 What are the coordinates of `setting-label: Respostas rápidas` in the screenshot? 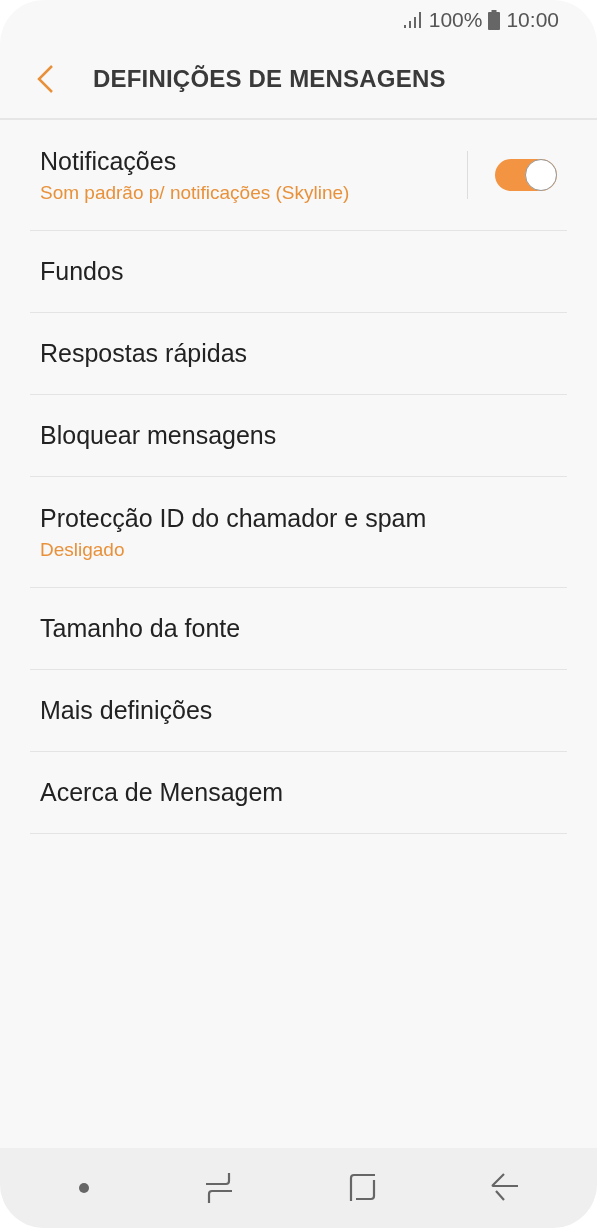 It's located at (144, 353).